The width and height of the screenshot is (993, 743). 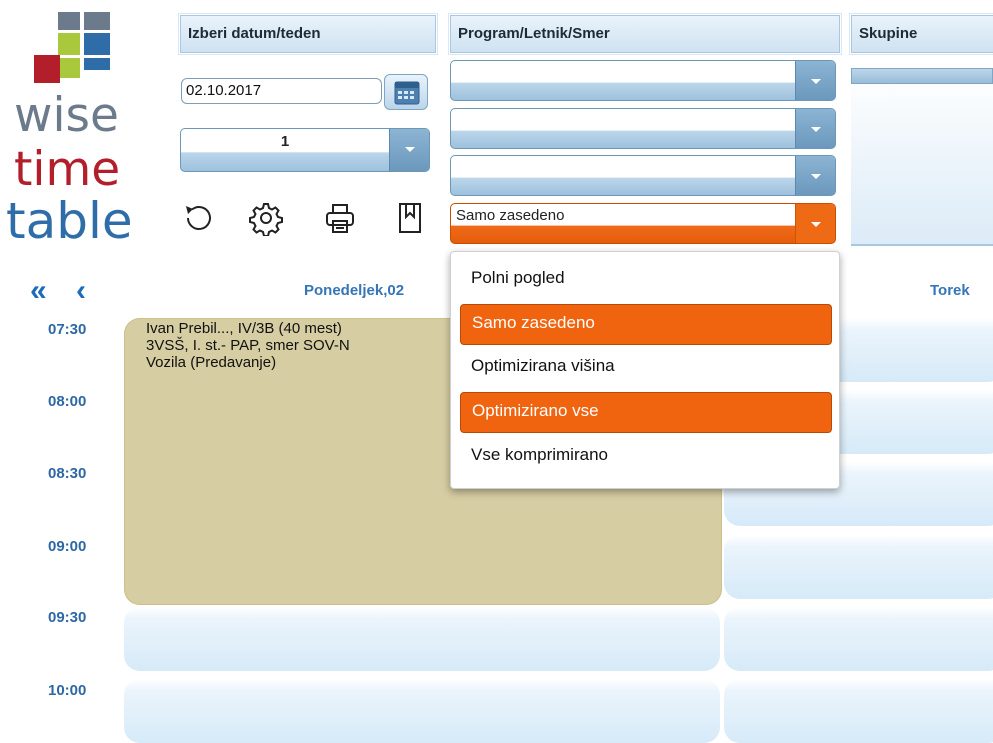 I want to click on settings-button, so click(x=266, y=218).